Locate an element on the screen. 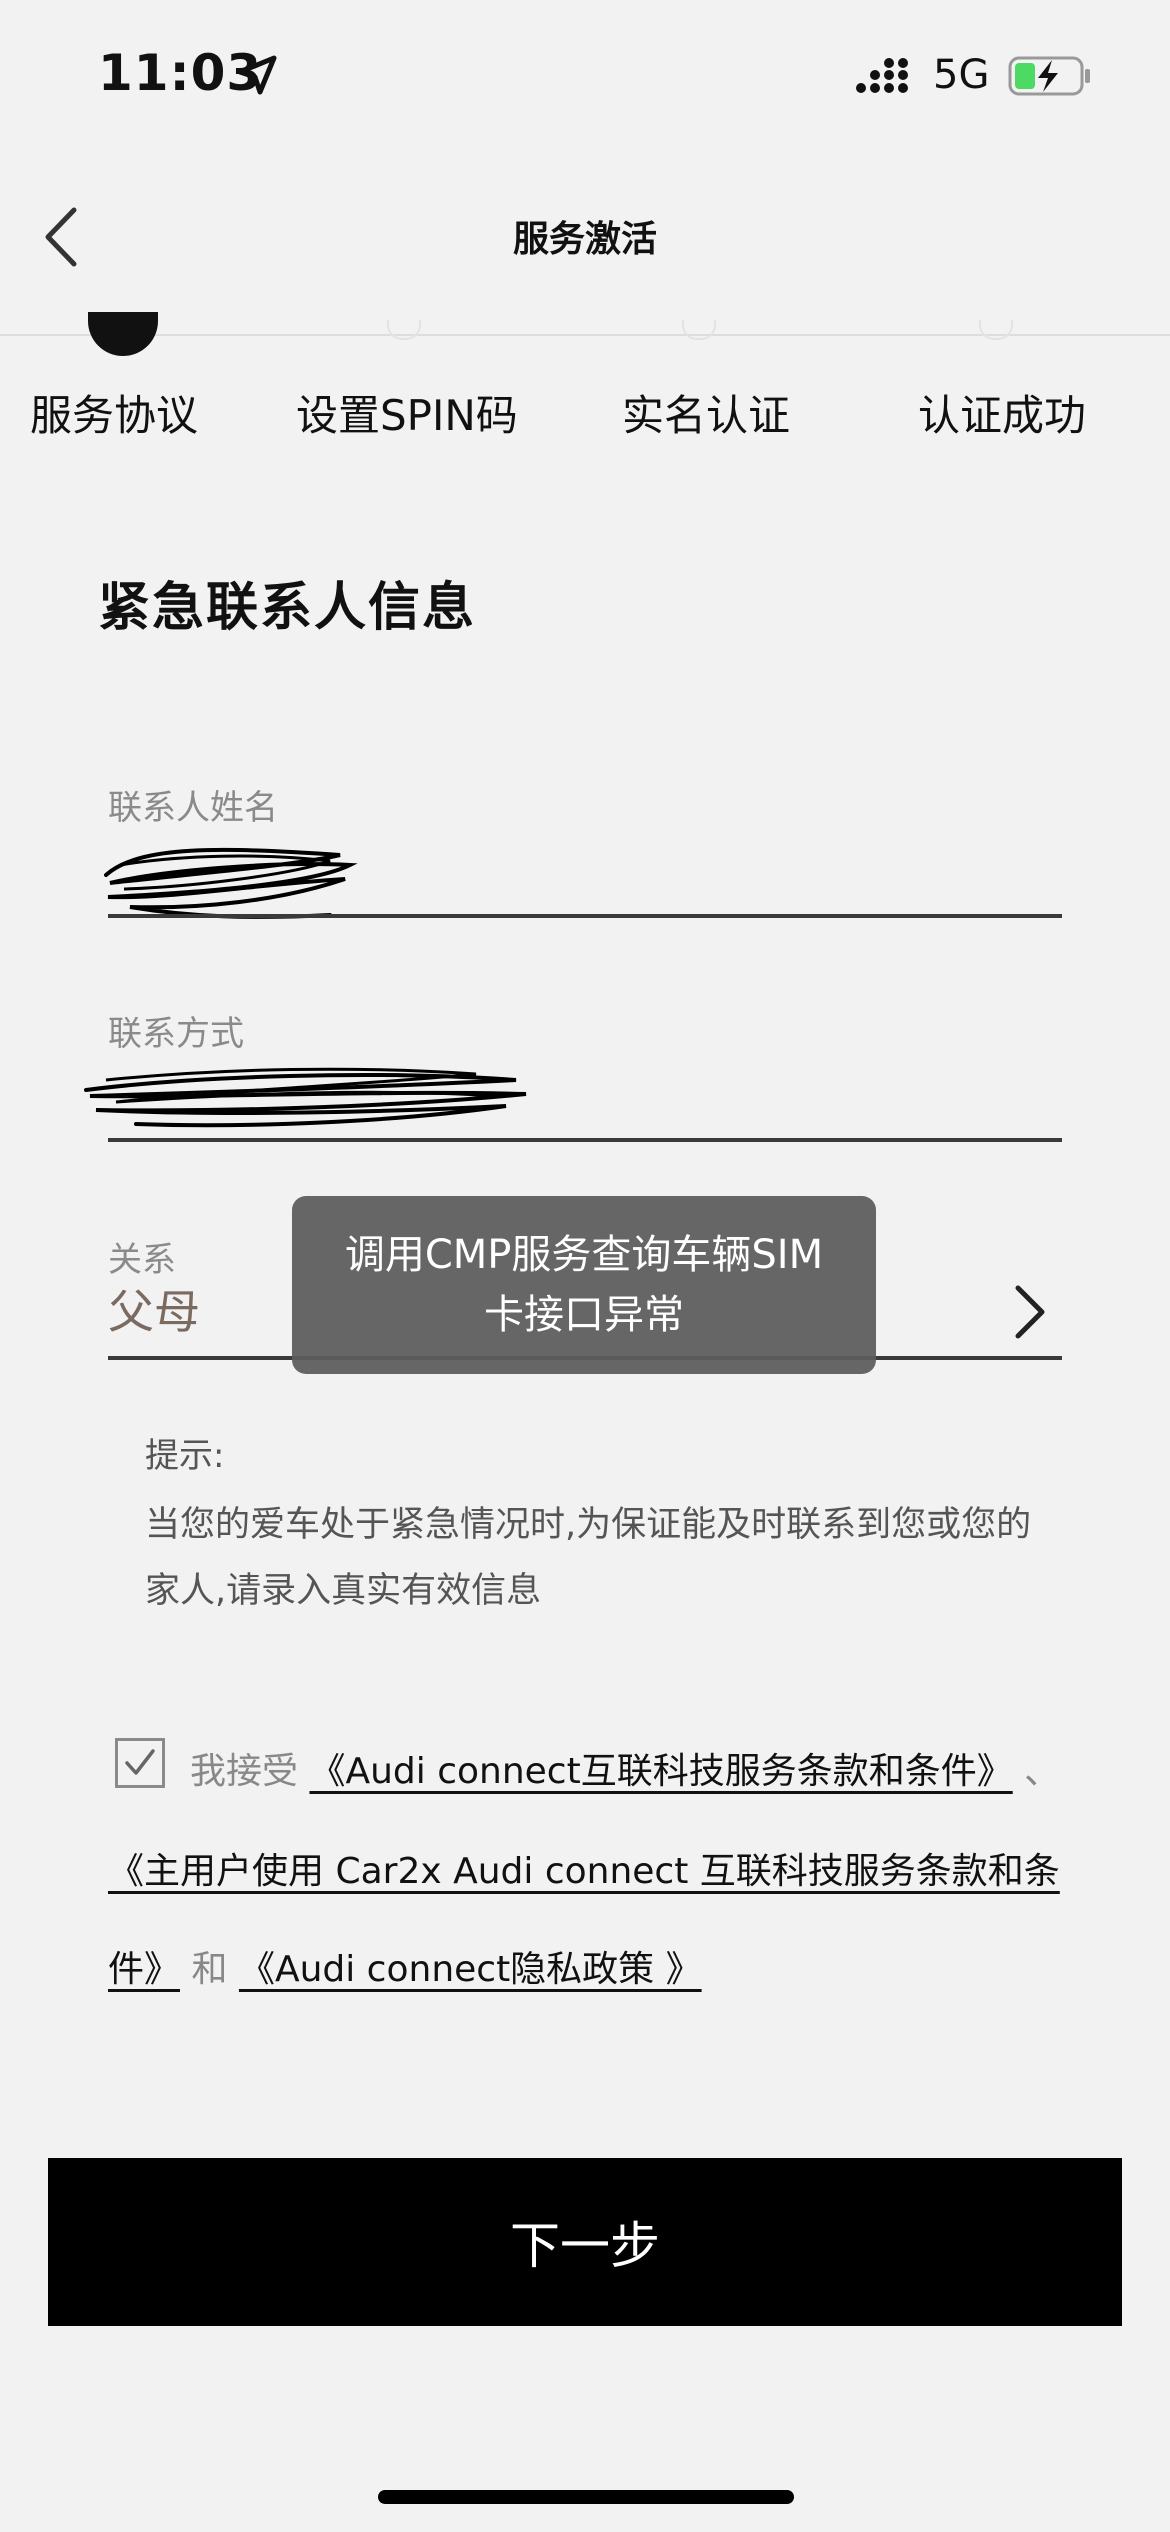 Image resolution: width=1170 pixels, height=2532 pixels. next-button: 下一步 is located at coordinates (585, 2242).